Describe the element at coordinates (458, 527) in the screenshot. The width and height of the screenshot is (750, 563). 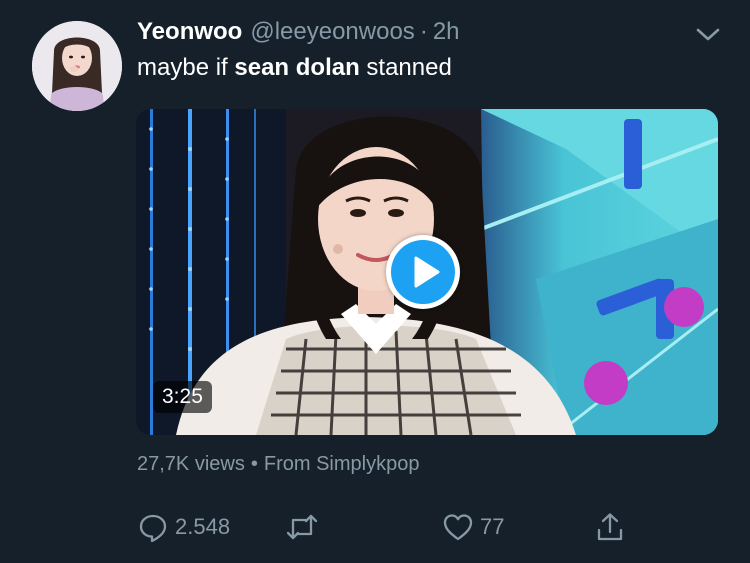
I see `heart-icon` at that location.